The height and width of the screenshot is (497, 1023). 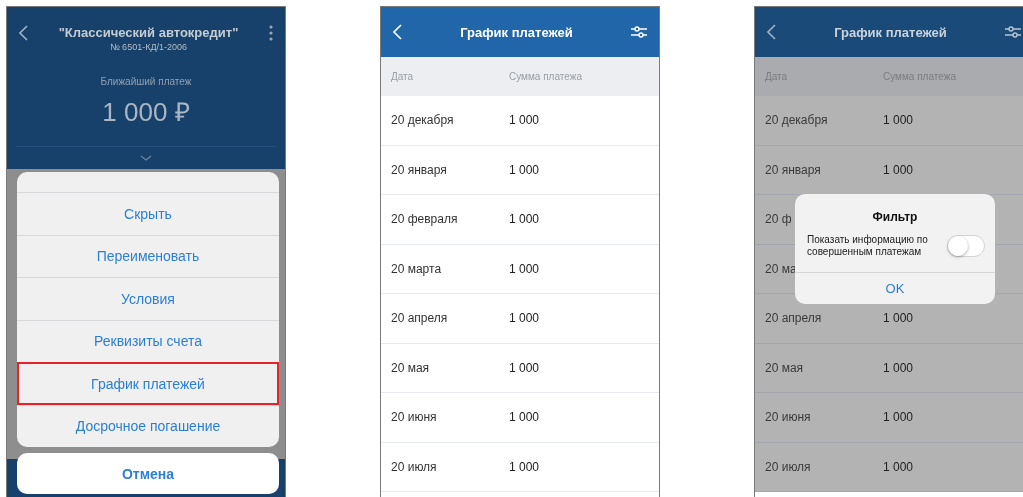 I want to click on ok-button: OK, so click(x=895, y=288).